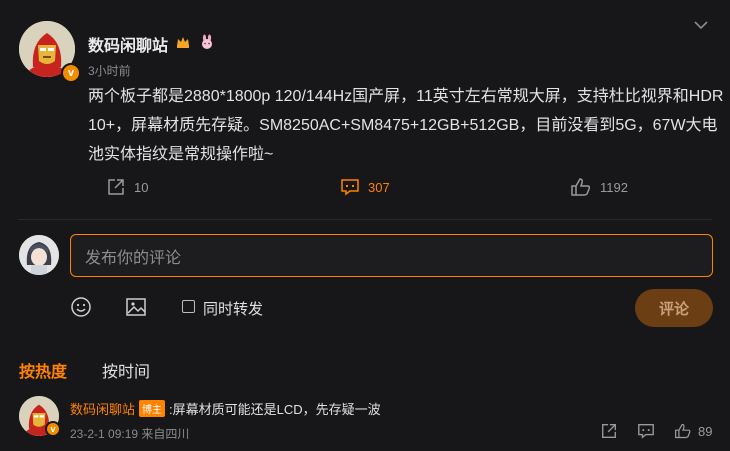 The height and width of the screenshot is (451, 730). I want to click on reply-meta: 23-2-1 09:19 来自四川, so click(130, 434).